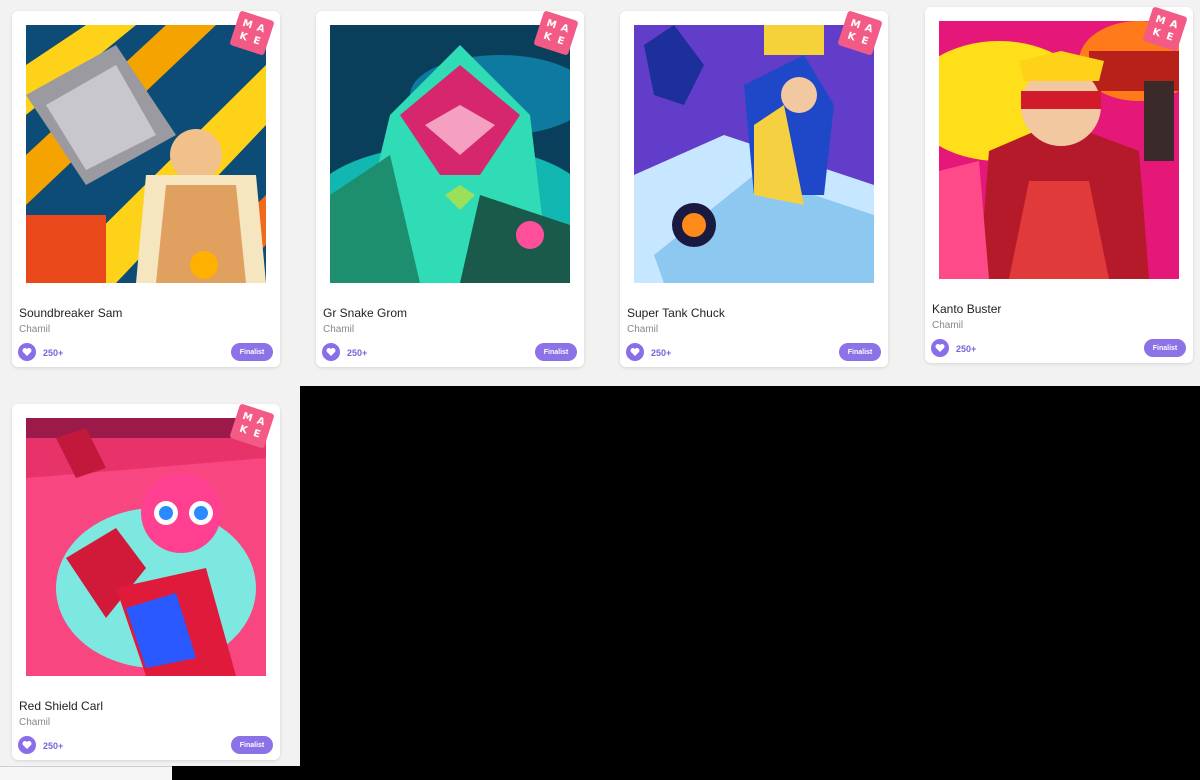 Image resolution: width=1200 pixels, height=780 pixels. What do you see at coordinates (86, 773) in the screenshot?
I see `scrollbar-strip` at bounding box center [86, 773].